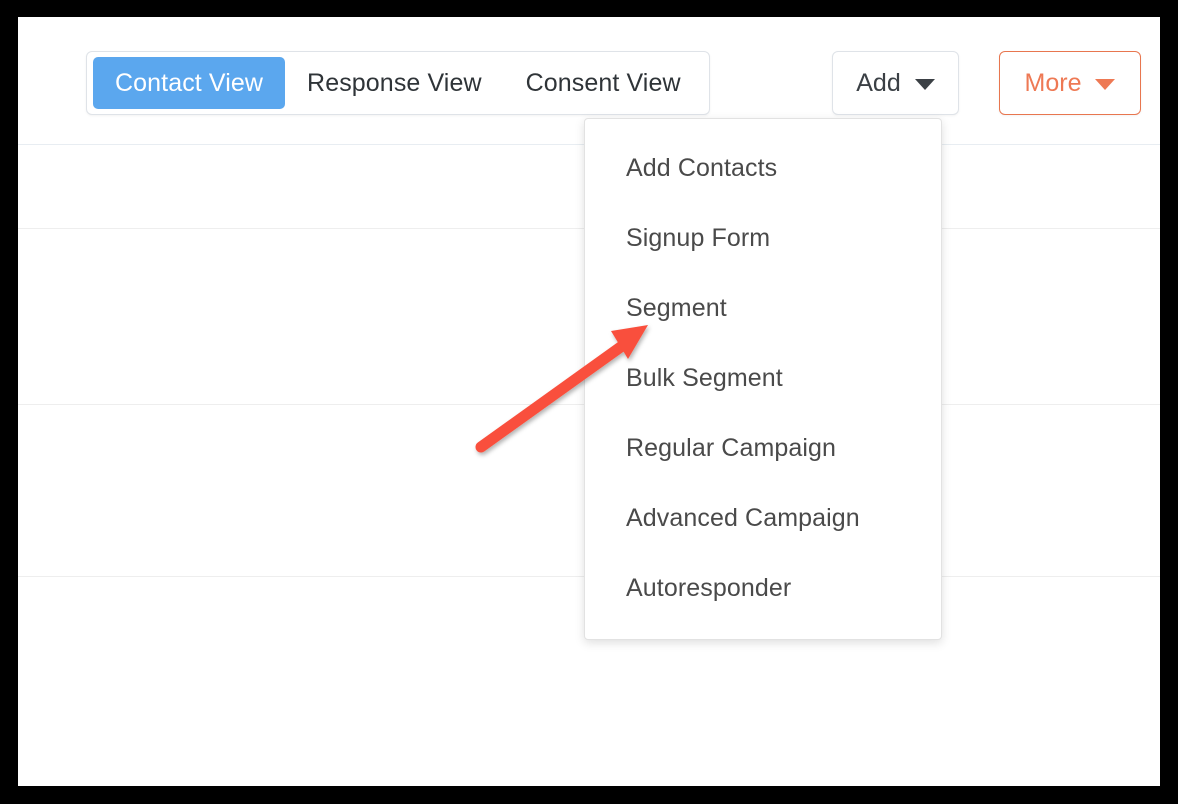 This screenshot has width=1178, height=804. Describe the element at coordinates (763, 588) in the screenshot. I see `menu-item-autoresponder: Autoresponder` at that location.